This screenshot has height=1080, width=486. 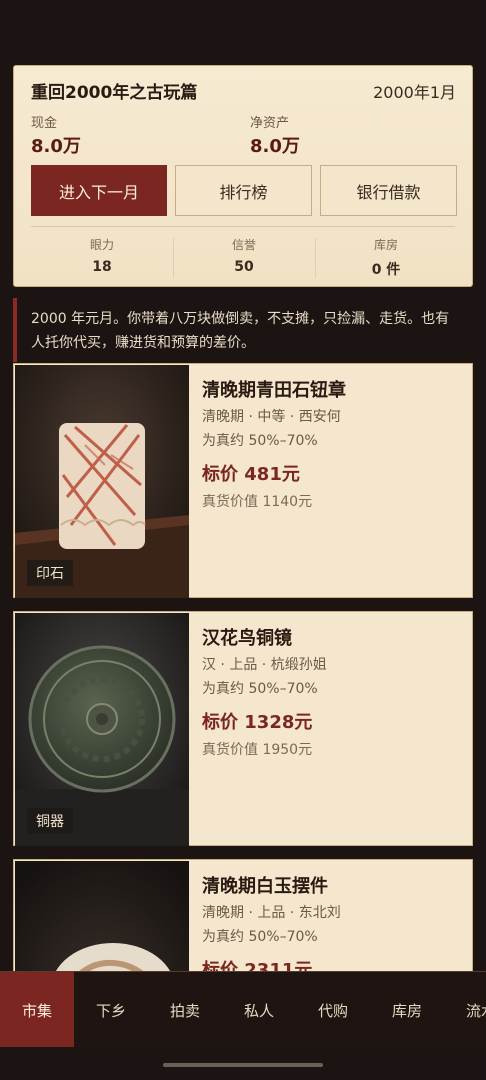 I want to click on item-image-bronze-mirror: 铜器, so click(x=102, y=729).